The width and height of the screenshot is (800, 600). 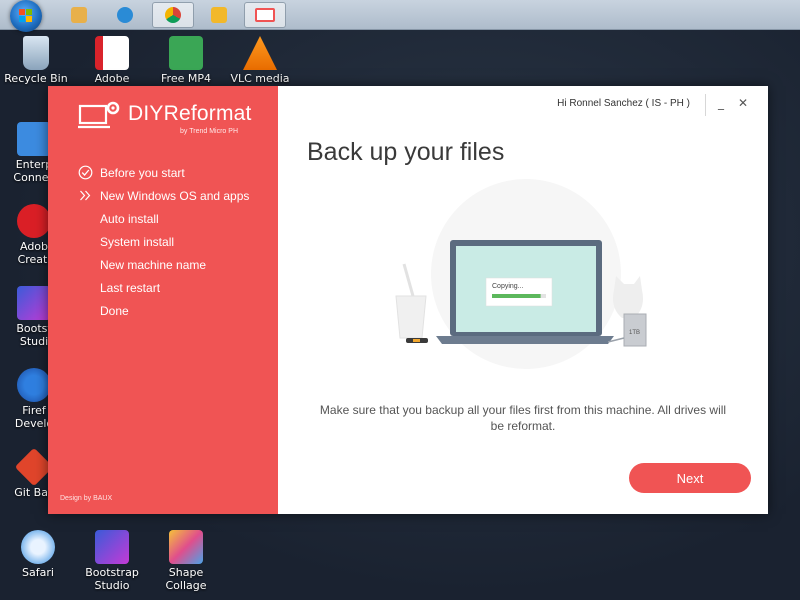 What do you see at coordinates (209, 131) in the screenshot?
I see `app-subtitle: by Trend Micro PH` at bounding box center [209, 131].